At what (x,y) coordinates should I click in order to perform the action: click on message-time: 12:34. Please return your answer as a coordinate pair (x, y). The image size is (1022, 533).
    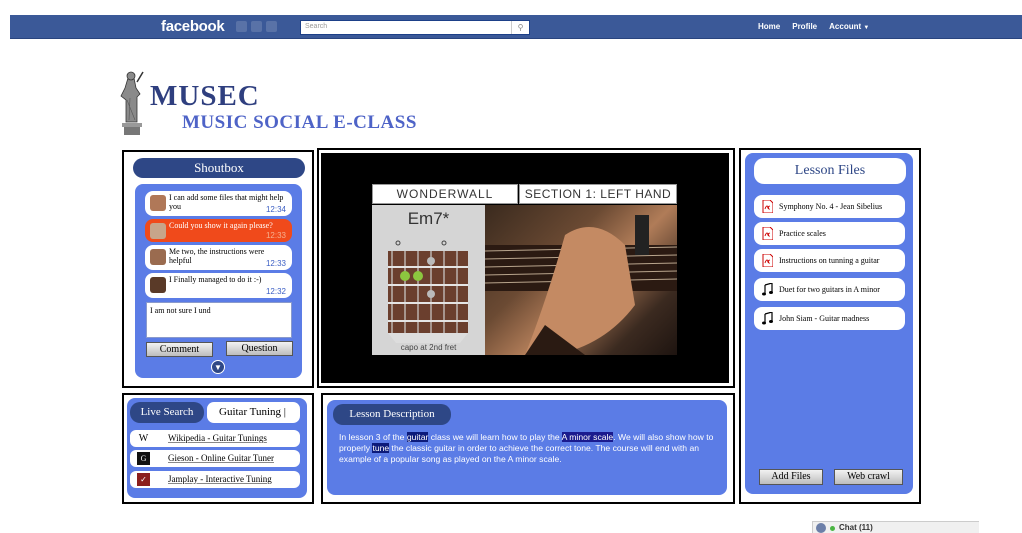
    Looking at the image, I should click on (275, 209).